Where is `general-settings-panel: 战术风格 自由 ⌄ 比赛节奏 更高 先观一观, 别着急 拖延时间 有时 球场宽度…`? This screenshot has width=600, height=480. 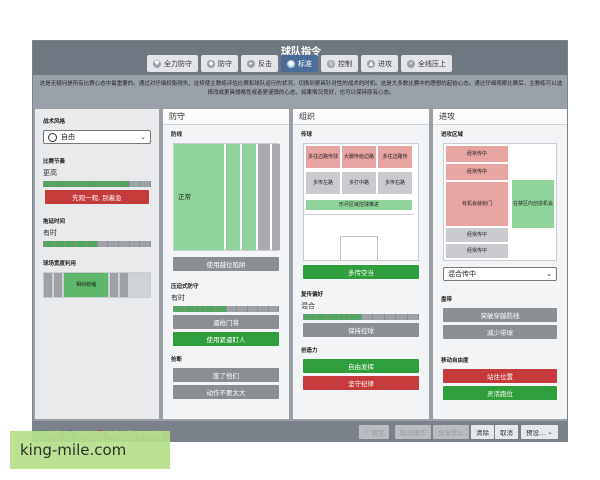 general-settings-panel: 战术风格 自由 ⌄ 比赛节奏 更高 先观一观, 别着急 拖延时间 有时 球场宽度… is located at coordinates (97, 264).